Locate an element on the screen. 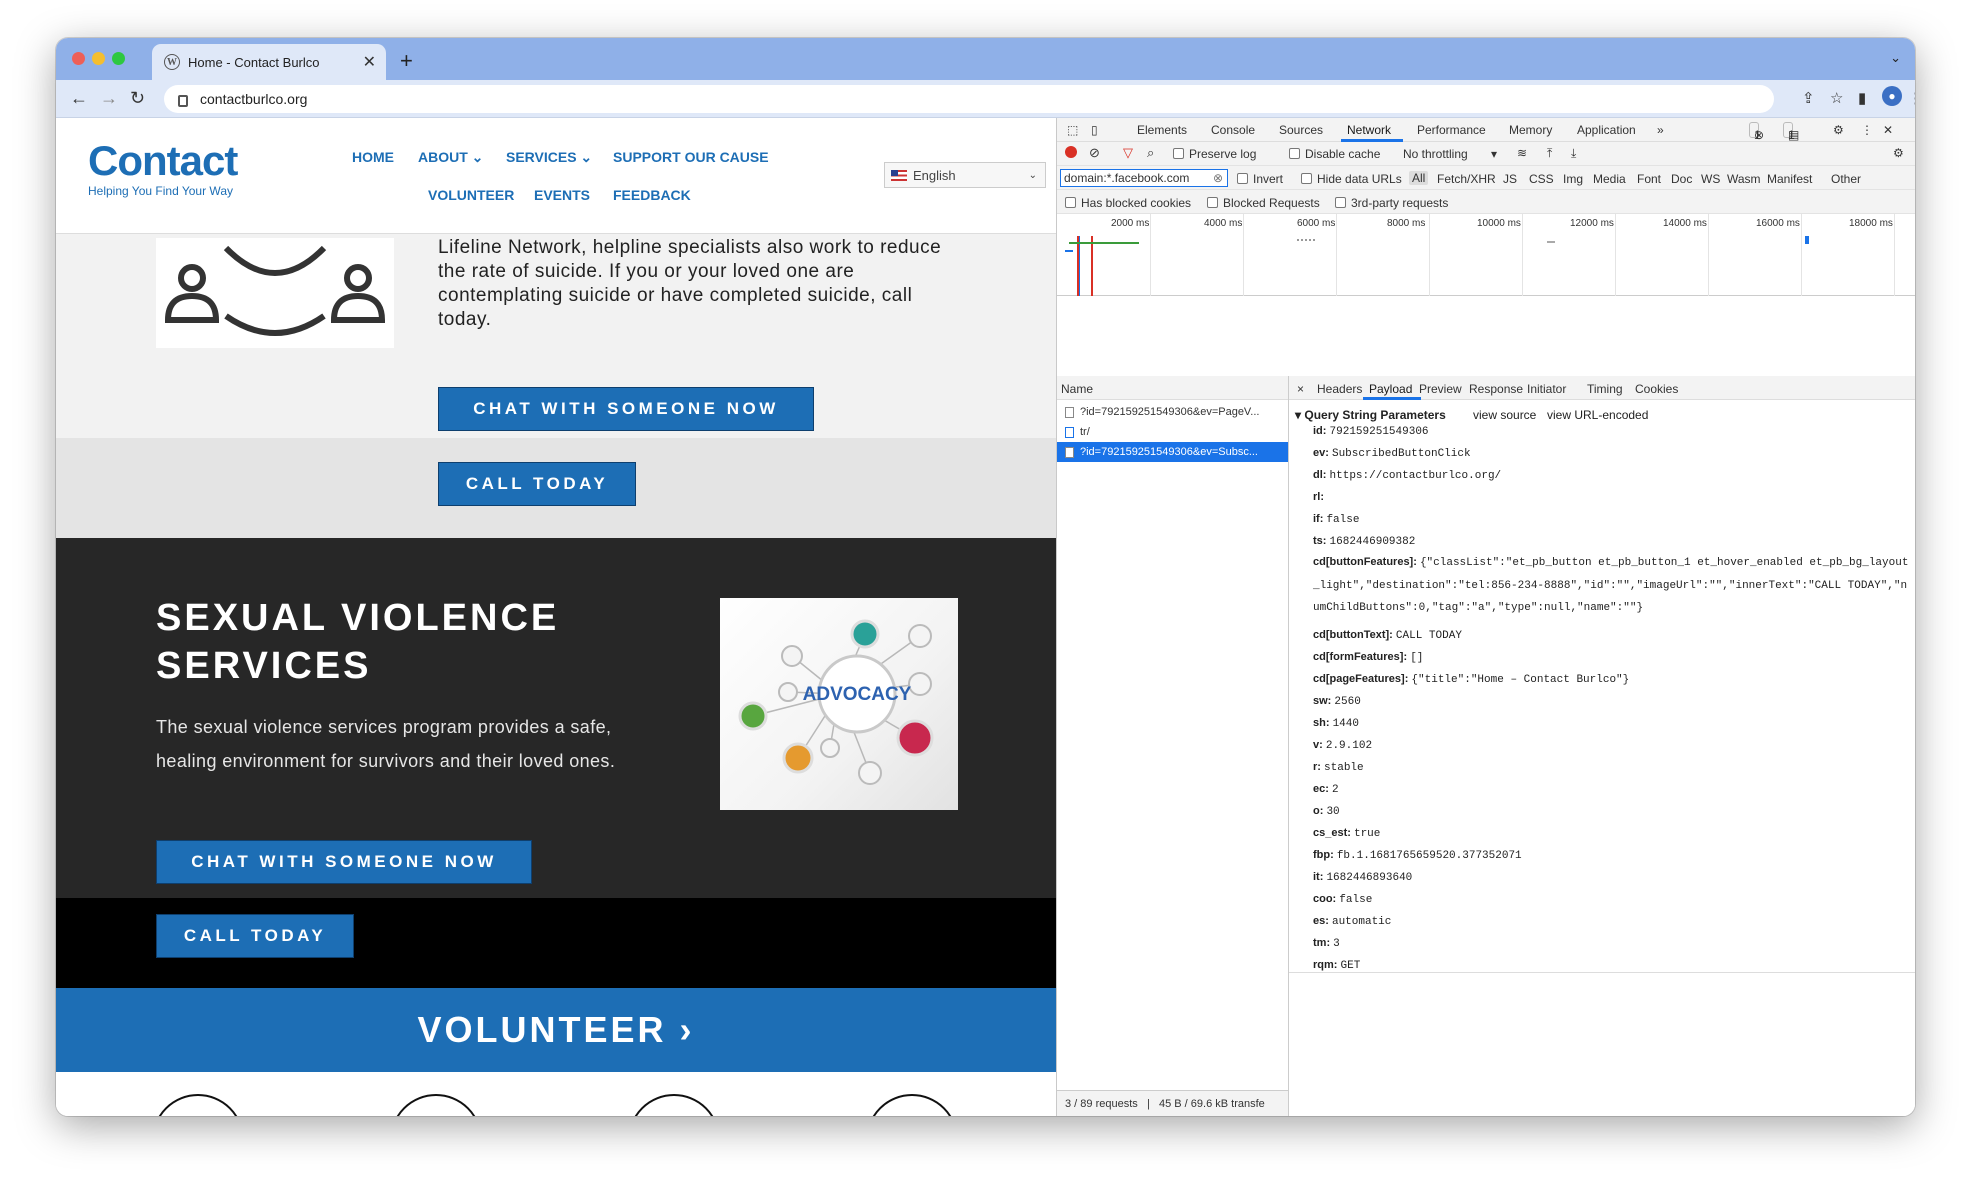 This screenshot has height=1191, width=1971. tab-console: Console is located at coordinates (1233, 130).